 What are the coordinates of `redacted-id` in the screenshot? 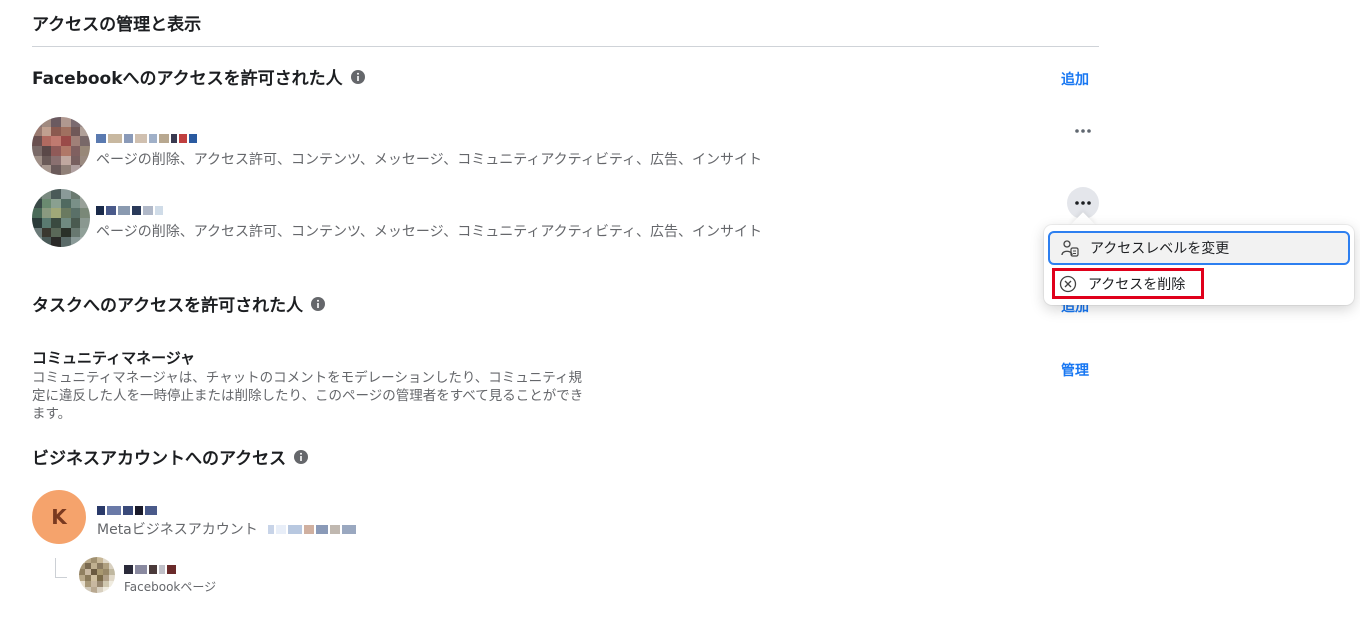 It's located at (311, 529).